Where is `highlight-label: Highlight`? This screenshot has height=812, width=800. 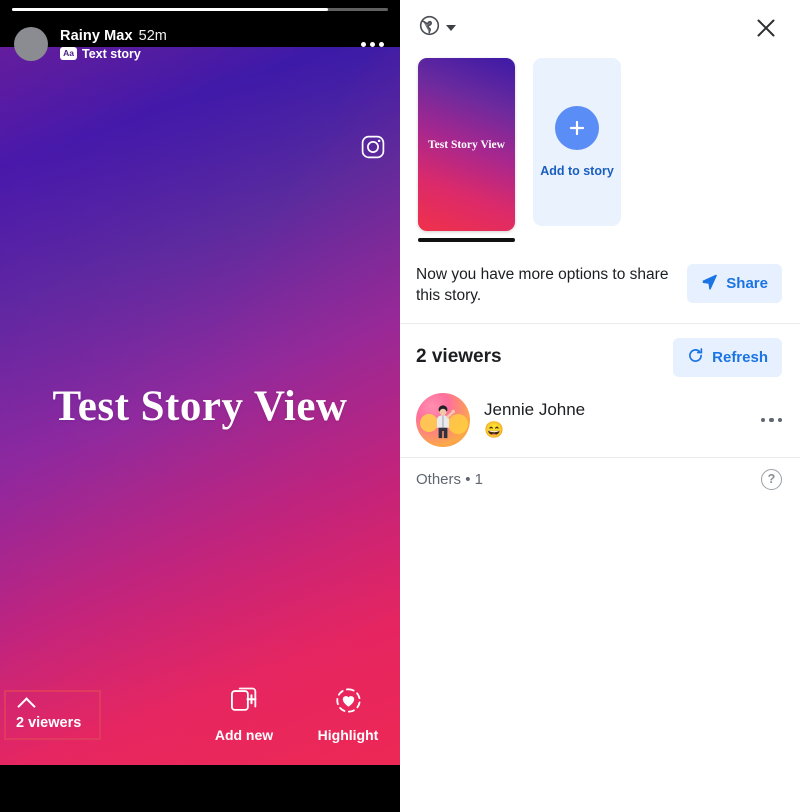 highlight-label: Highlight is located at coordinates (348, 735).